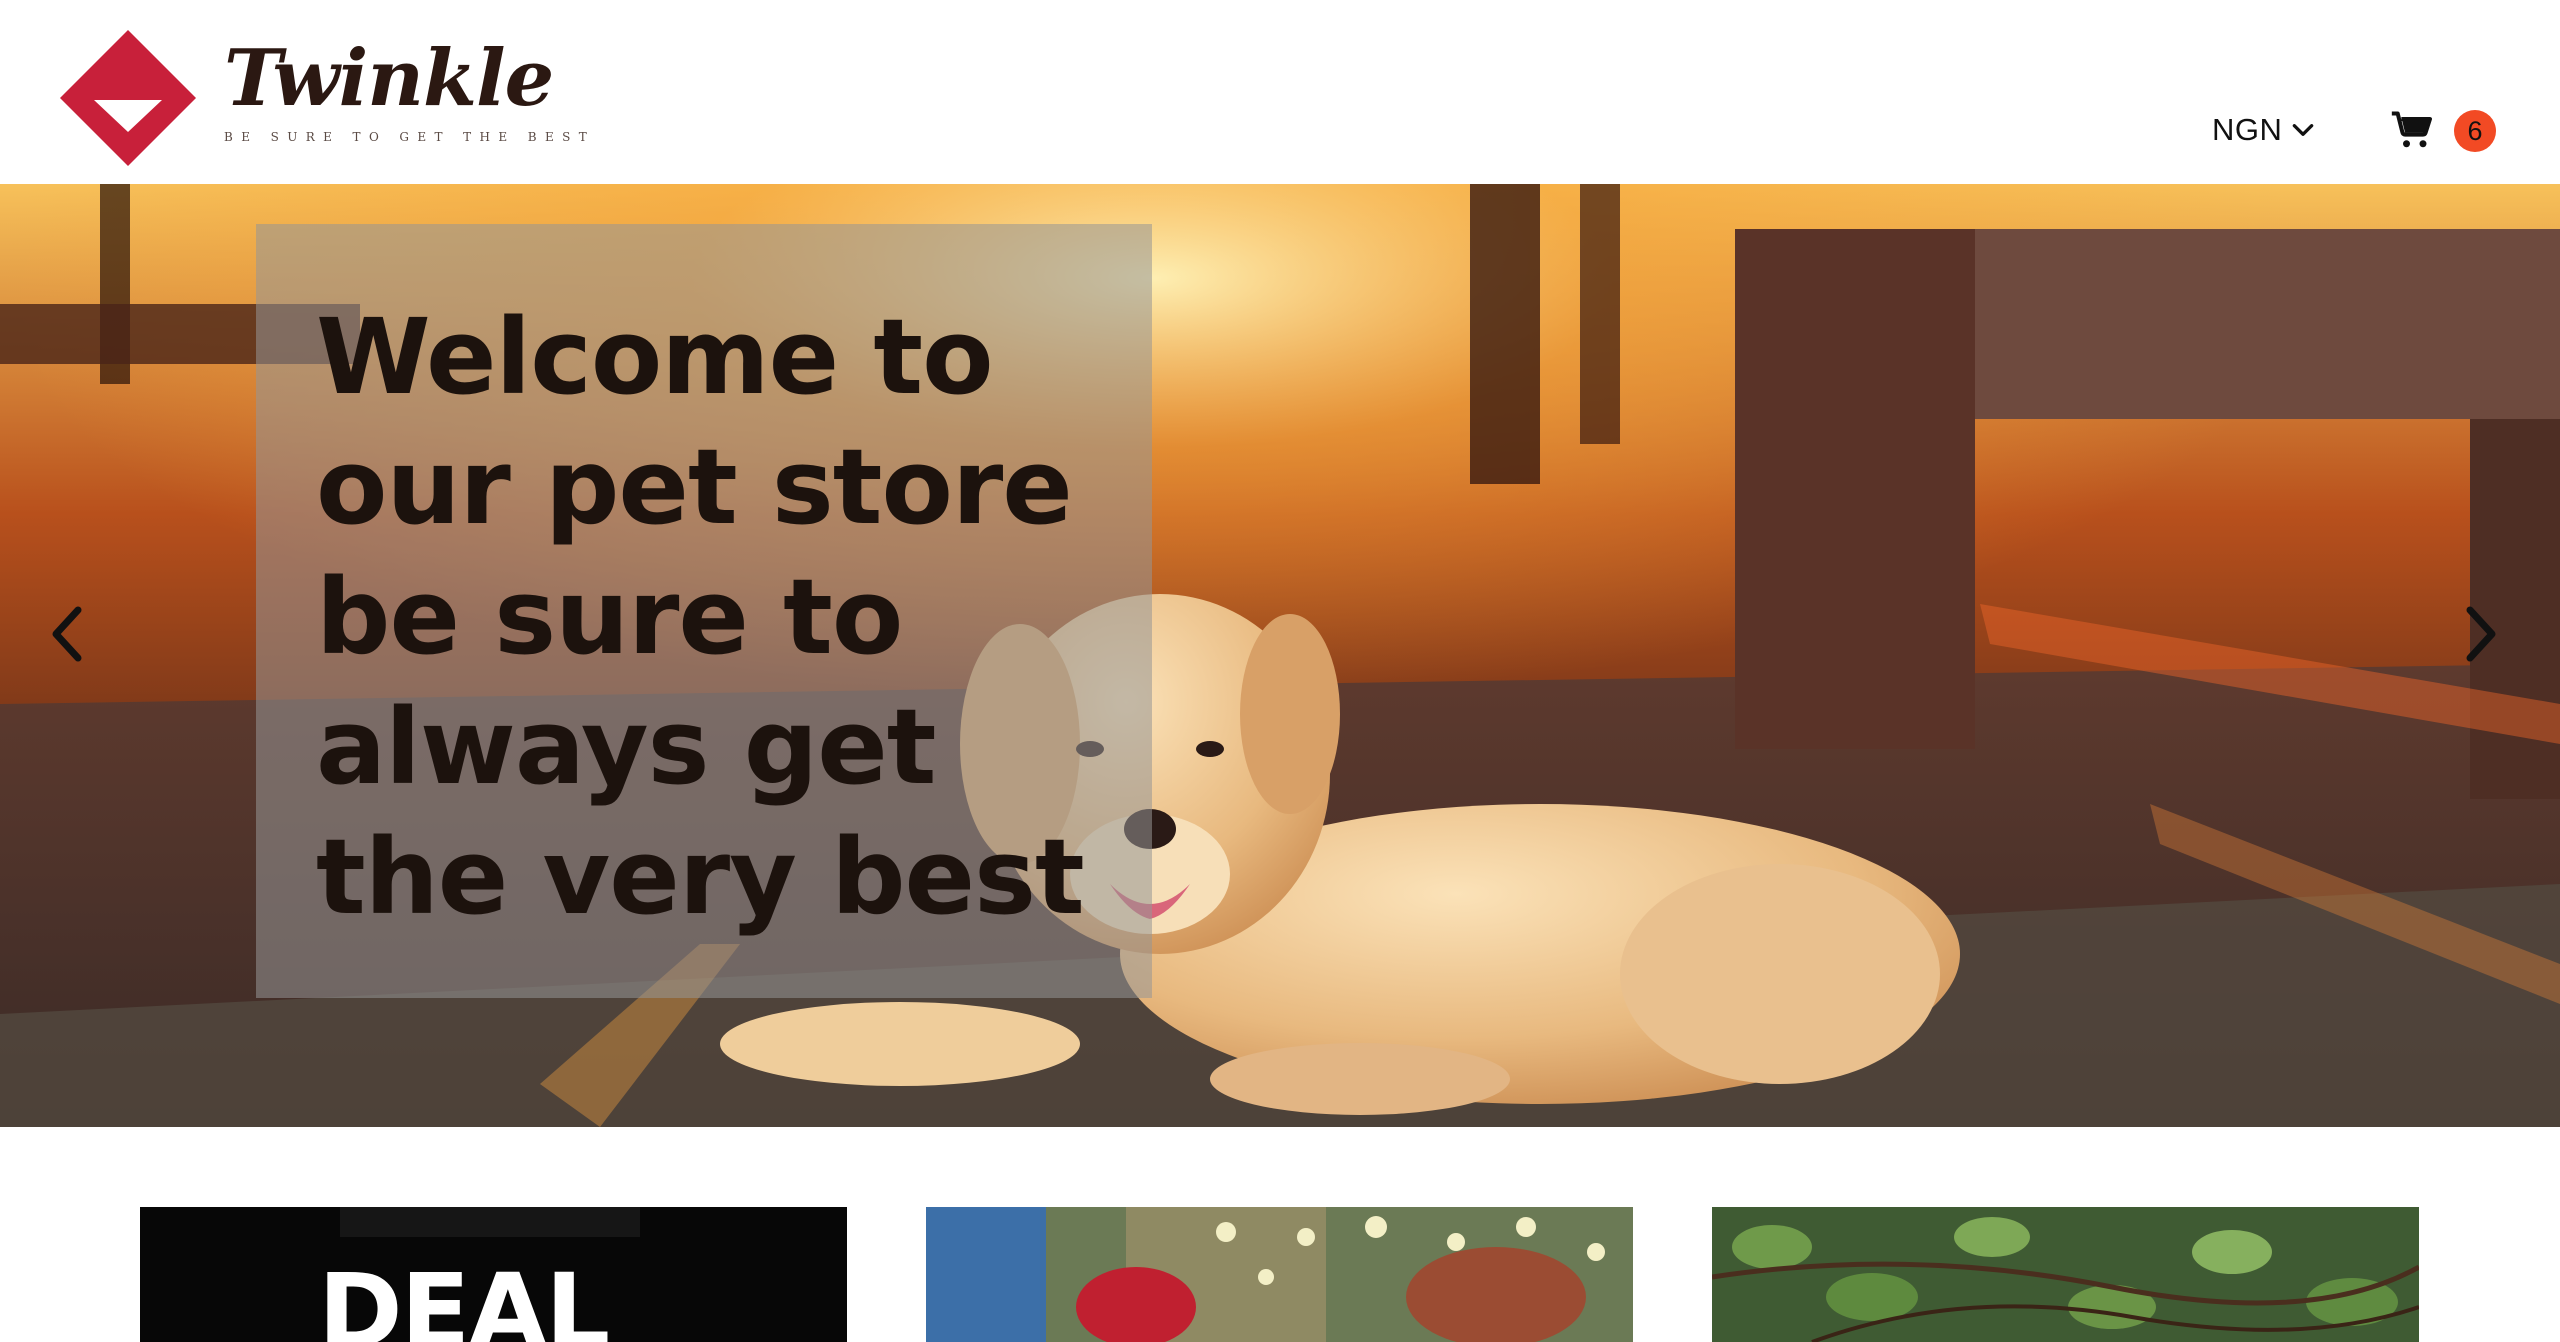  I want to click on carousel-next-button, so click(2480, 634).